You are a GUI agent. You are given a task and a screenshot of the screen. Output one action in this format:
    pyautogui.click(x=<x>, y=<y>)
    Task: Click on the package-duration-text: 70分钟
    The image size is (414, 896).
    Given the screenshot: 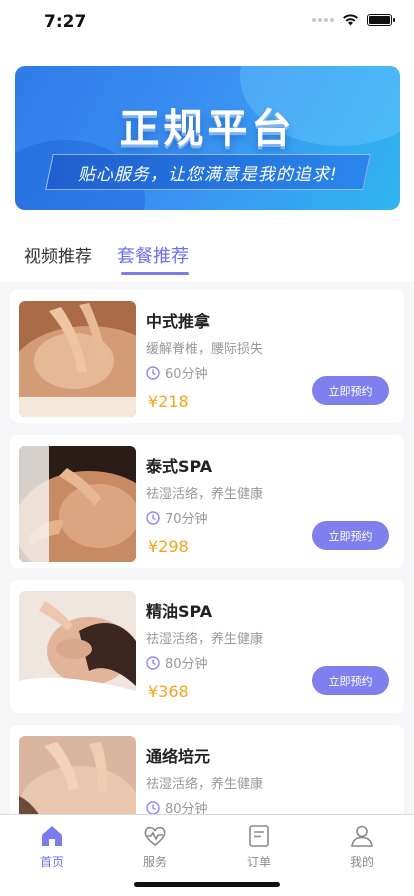 What is the action you would take?
    pyautogui.click(x=186, y=519)
    